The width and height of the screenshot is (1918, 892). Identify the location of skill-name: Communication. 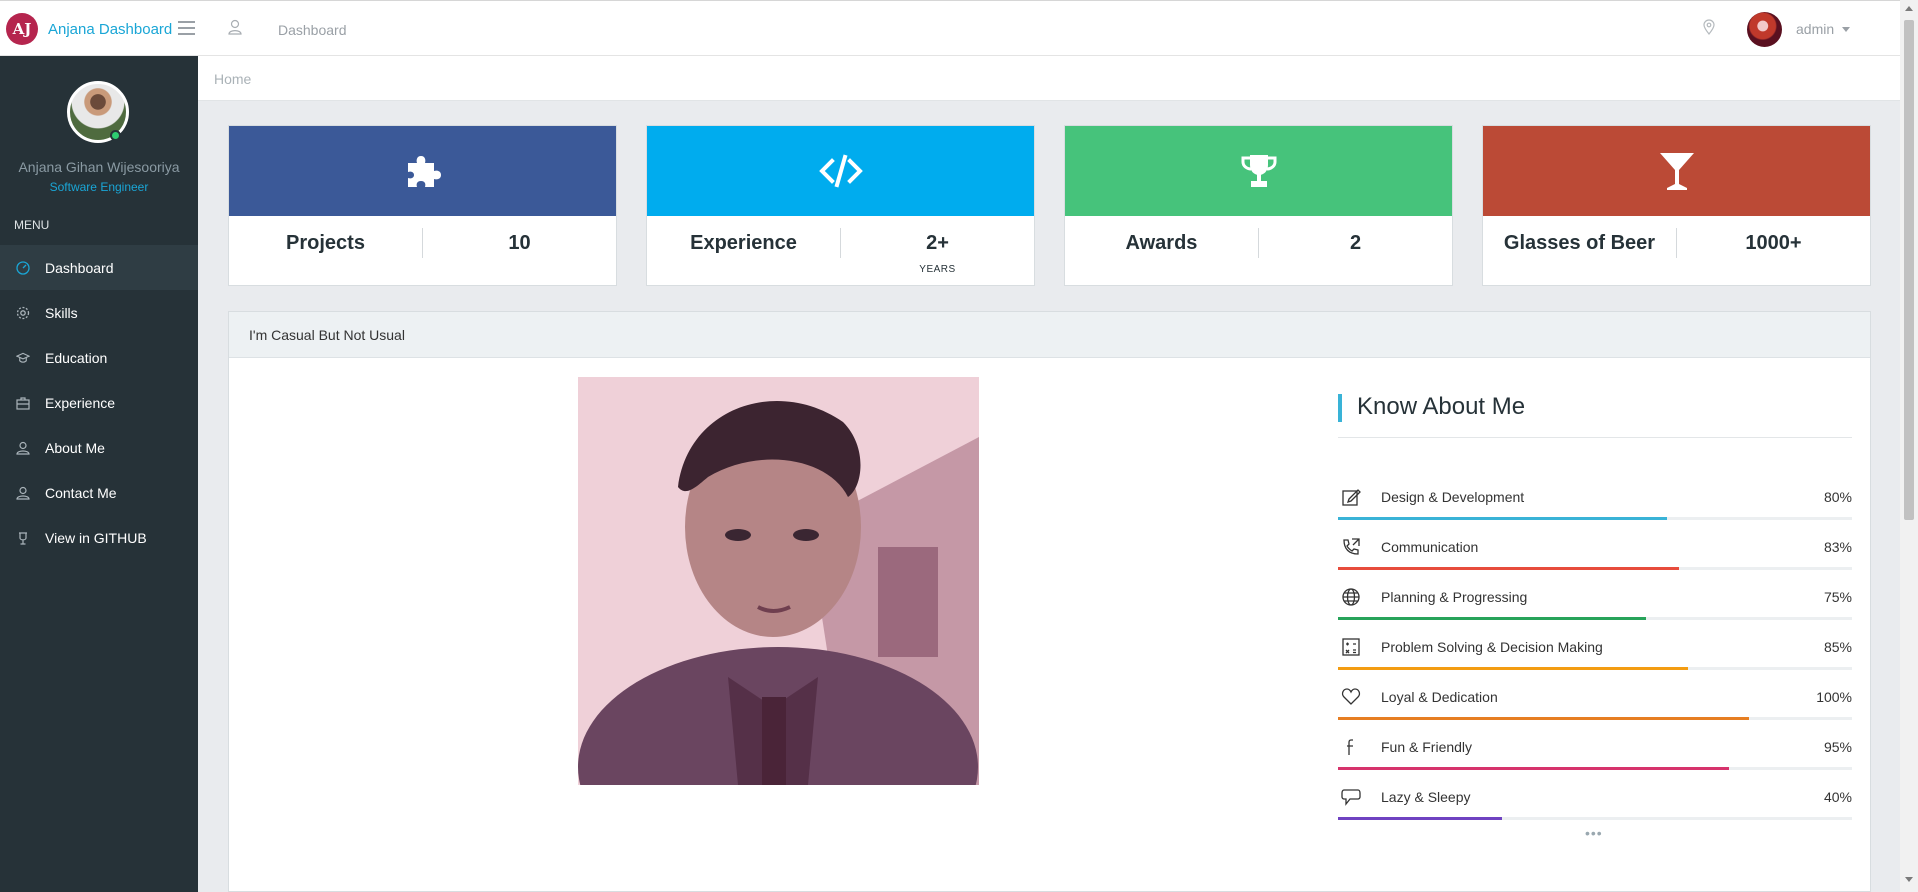
(1430, 547).